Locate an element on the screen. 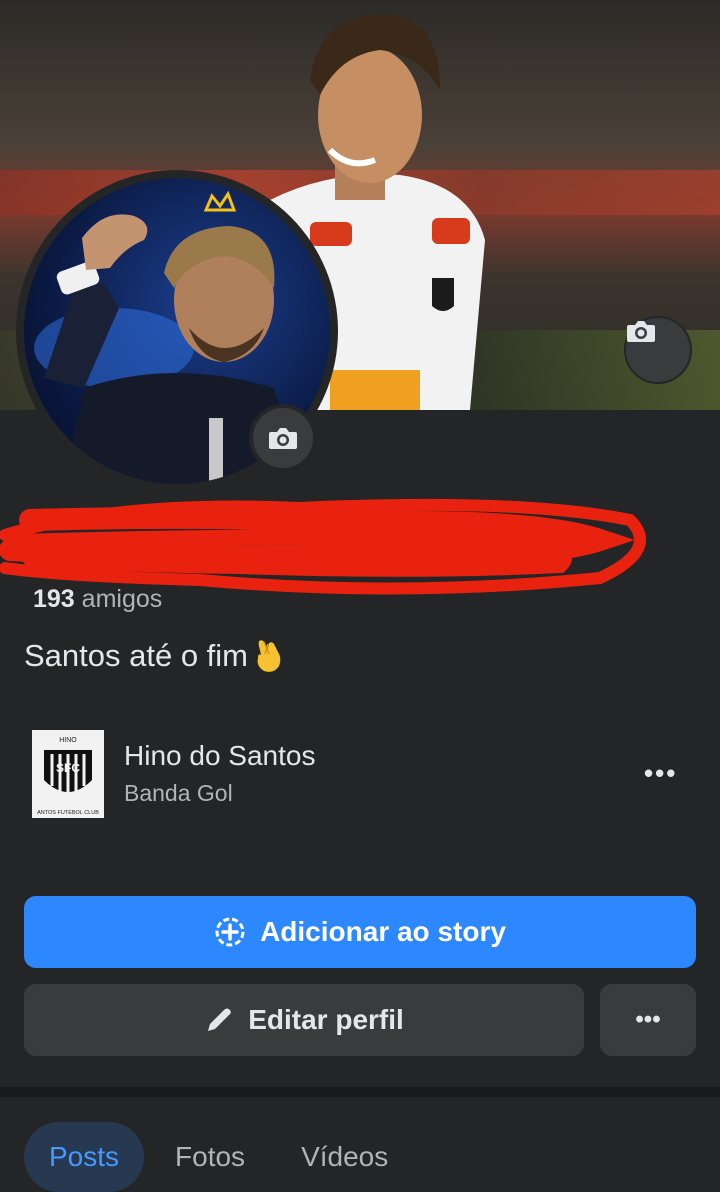 The image size is (720, 1192). music-album-art: HINO SFC ANTOS FUTEBOL CLUB is located at coordinates (68, 774).